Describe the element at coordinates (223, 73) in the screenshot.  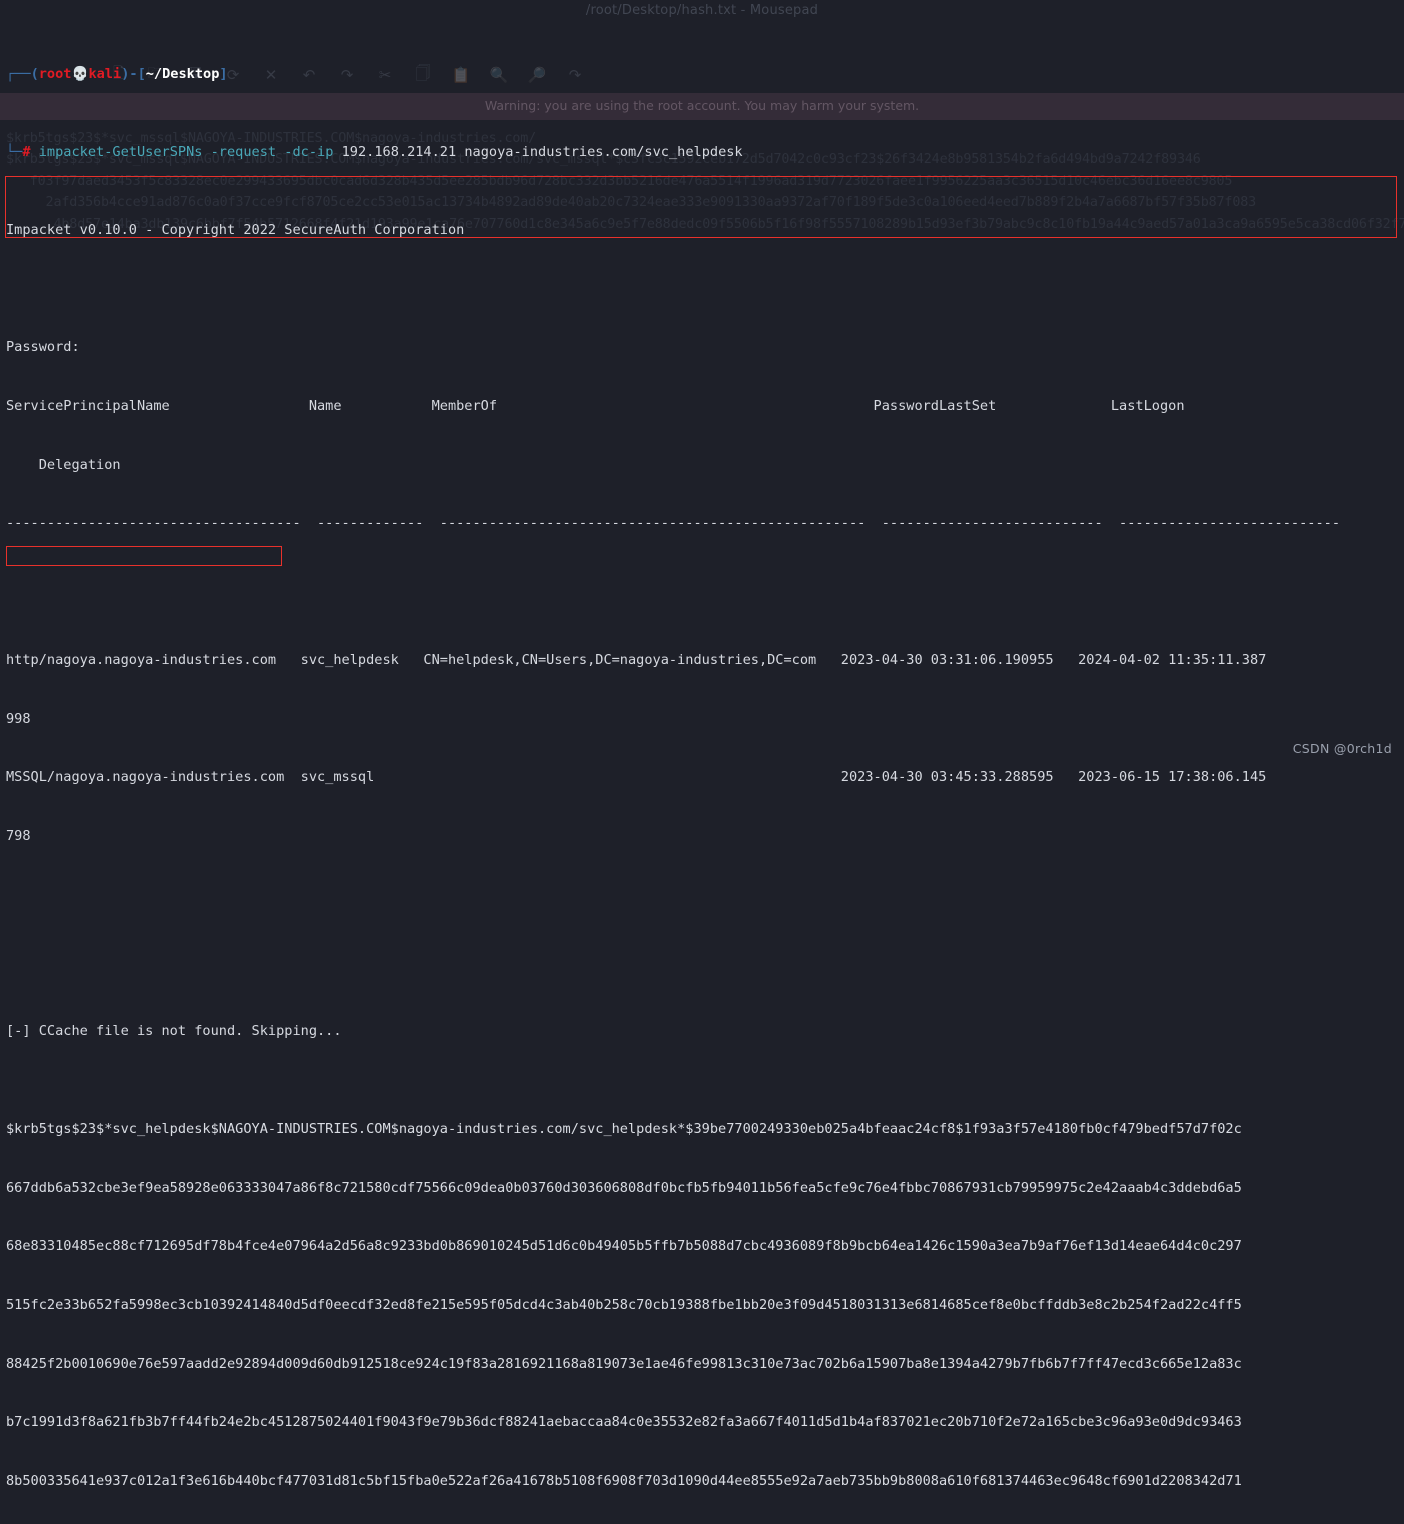
I see `prompt-bracket-close: ]` at that location.